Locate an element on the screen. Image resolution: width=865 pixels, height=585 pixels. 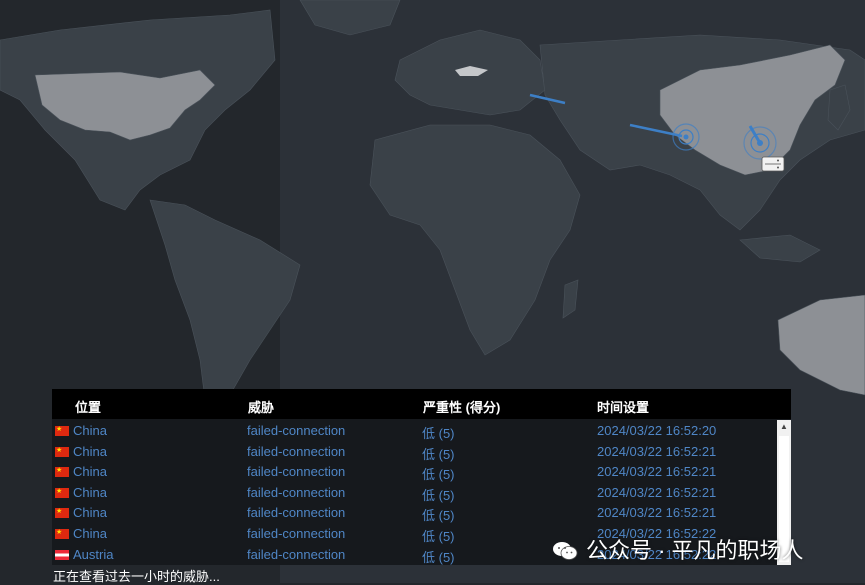
column-header-time: 时间设置 is located at coordinates (623, 406).